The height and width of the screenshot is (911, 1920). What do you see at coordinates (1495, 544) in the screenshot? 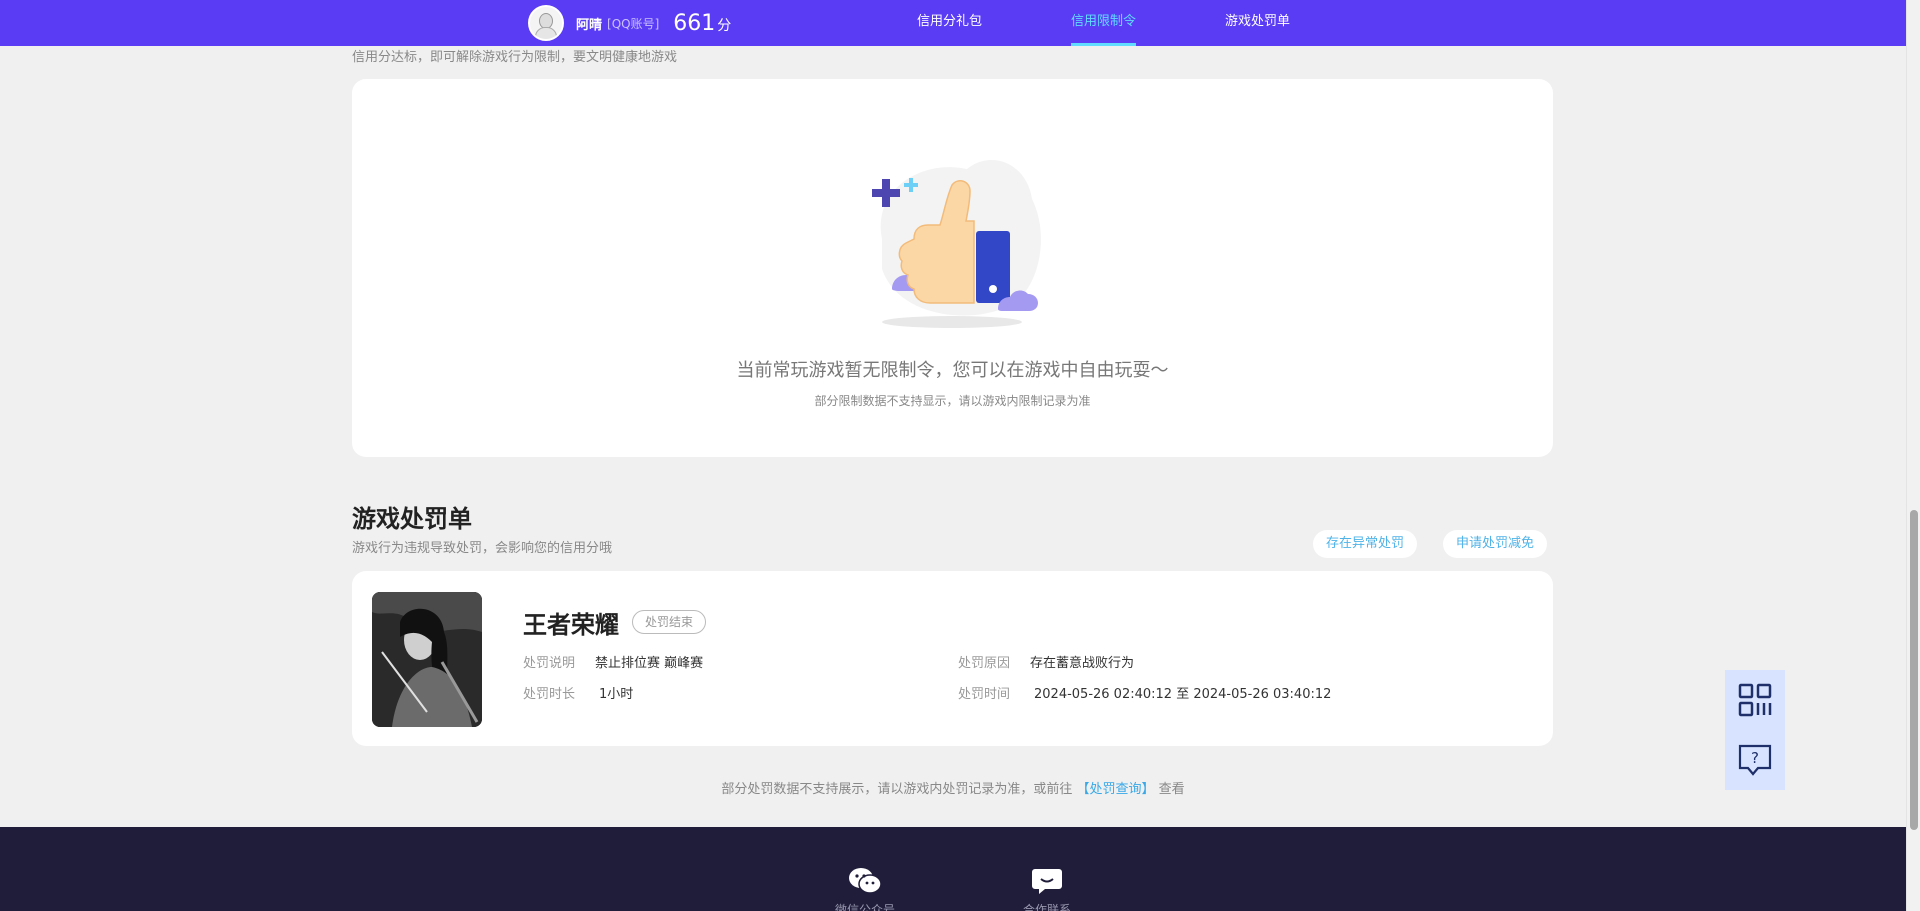
I see `apply-reduction-button: 申请处罚减免` at bounding box center [1495, 544].